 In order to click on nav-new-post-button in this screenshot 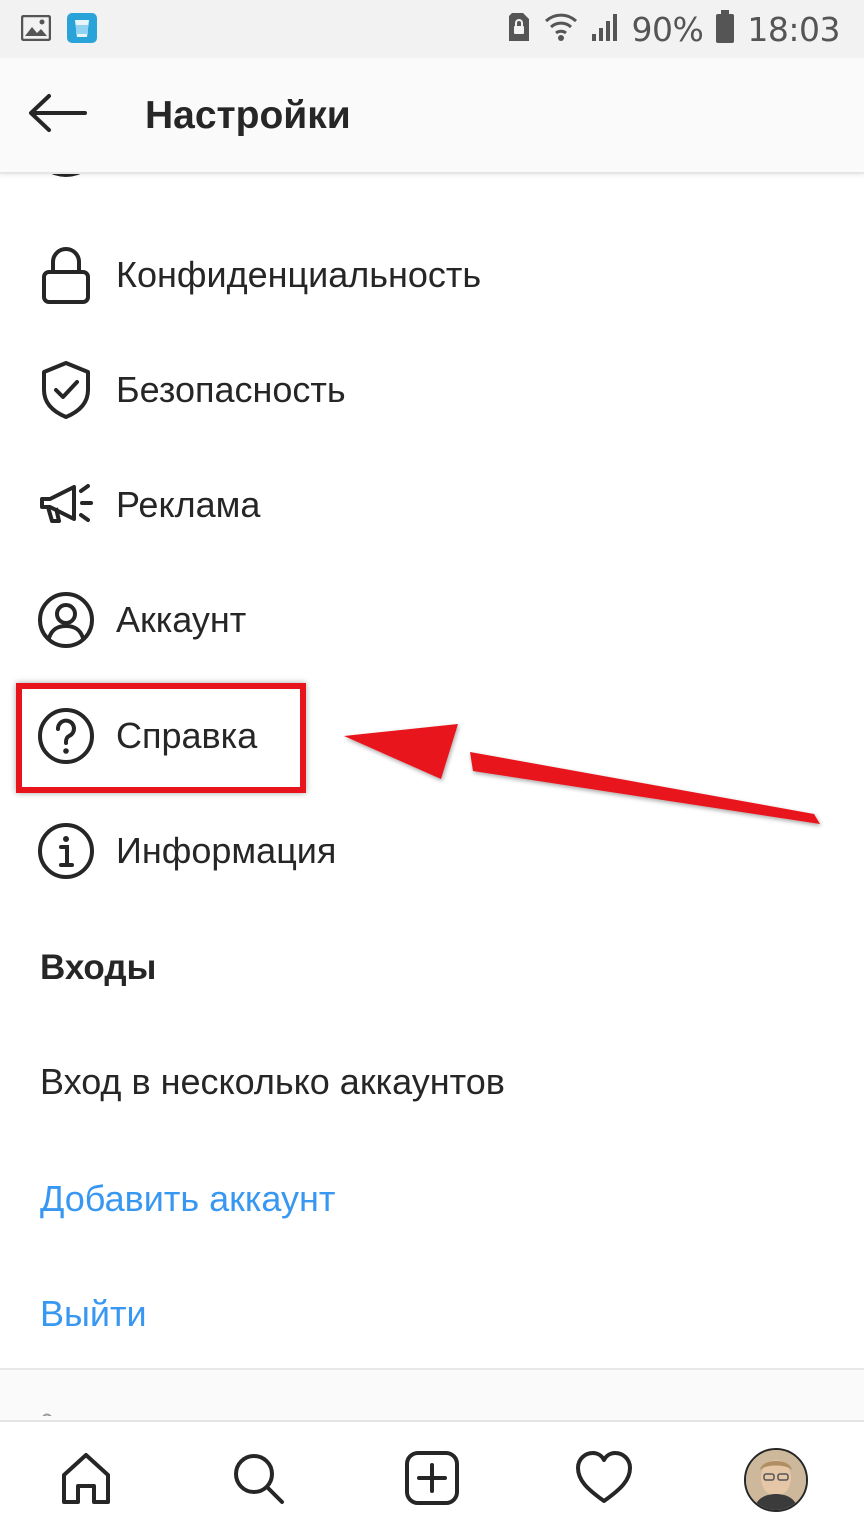, I will do `click(432, 1480)`.